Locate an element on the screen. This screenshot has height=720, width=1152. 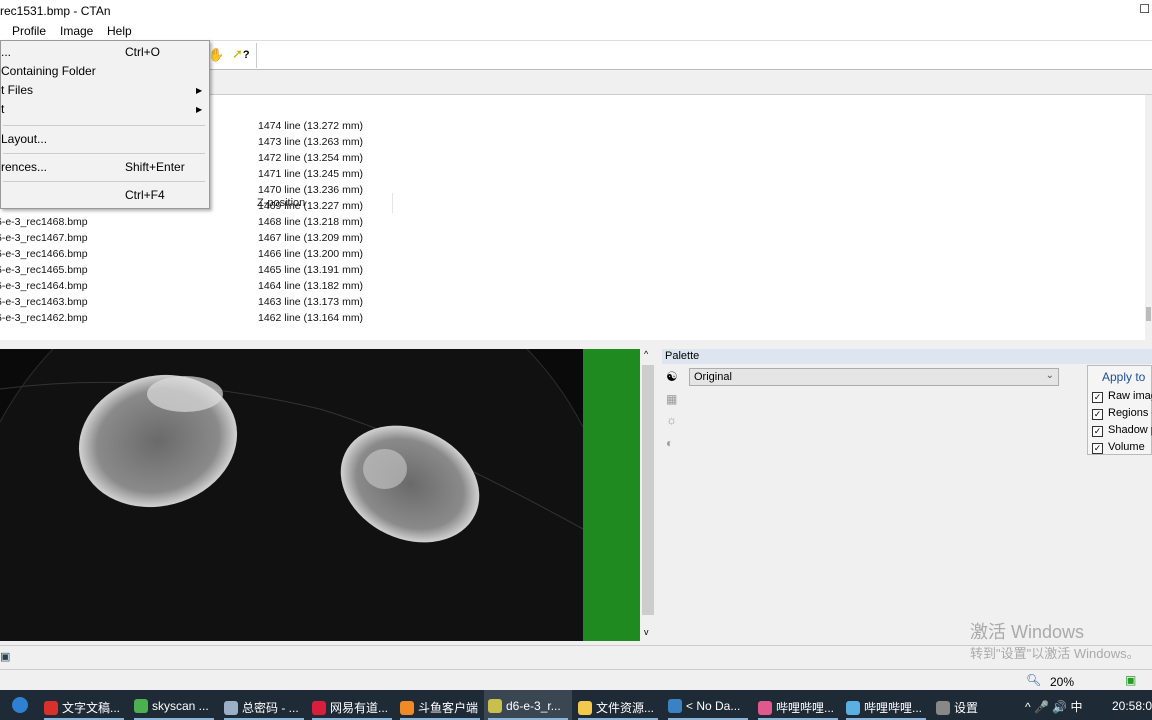
taskbar-item: 设置 is located at coordinates (967, 705).